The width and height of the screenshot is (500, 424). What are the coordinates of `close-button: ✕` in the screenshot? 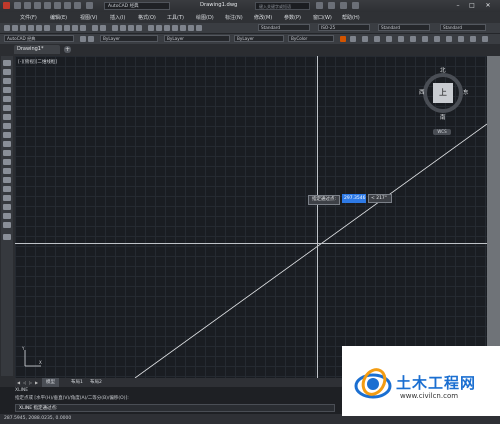 It's located at (488, 5).